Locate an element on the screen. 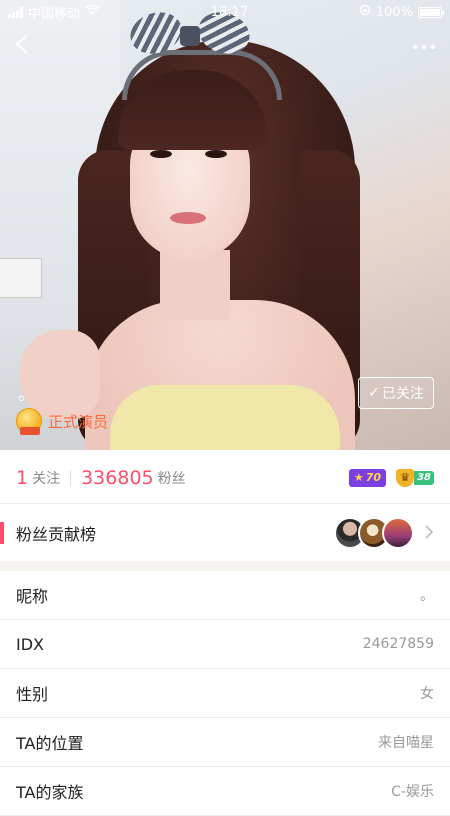 The width and height of the screenshot is (450, 816). check-icon: ✓ is located at coordinates (374, 393).